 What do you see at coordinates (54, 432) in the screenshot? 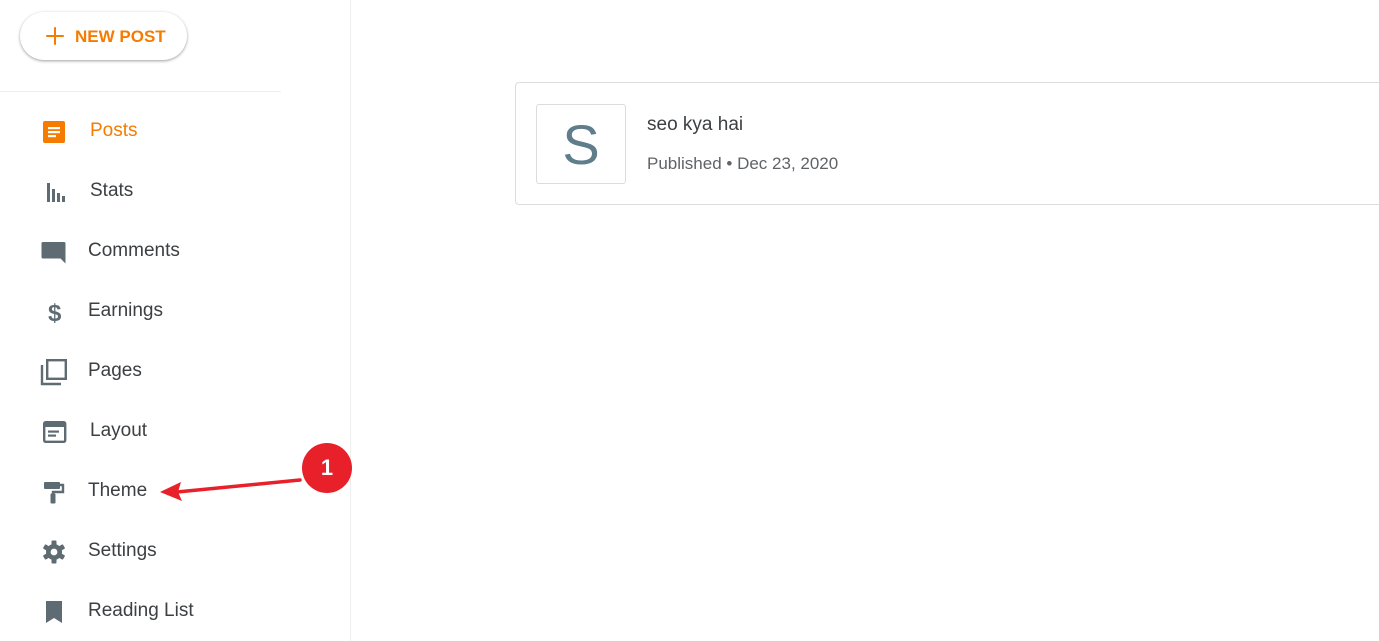
I see `layout-icon` at bounding box center [54, 432].